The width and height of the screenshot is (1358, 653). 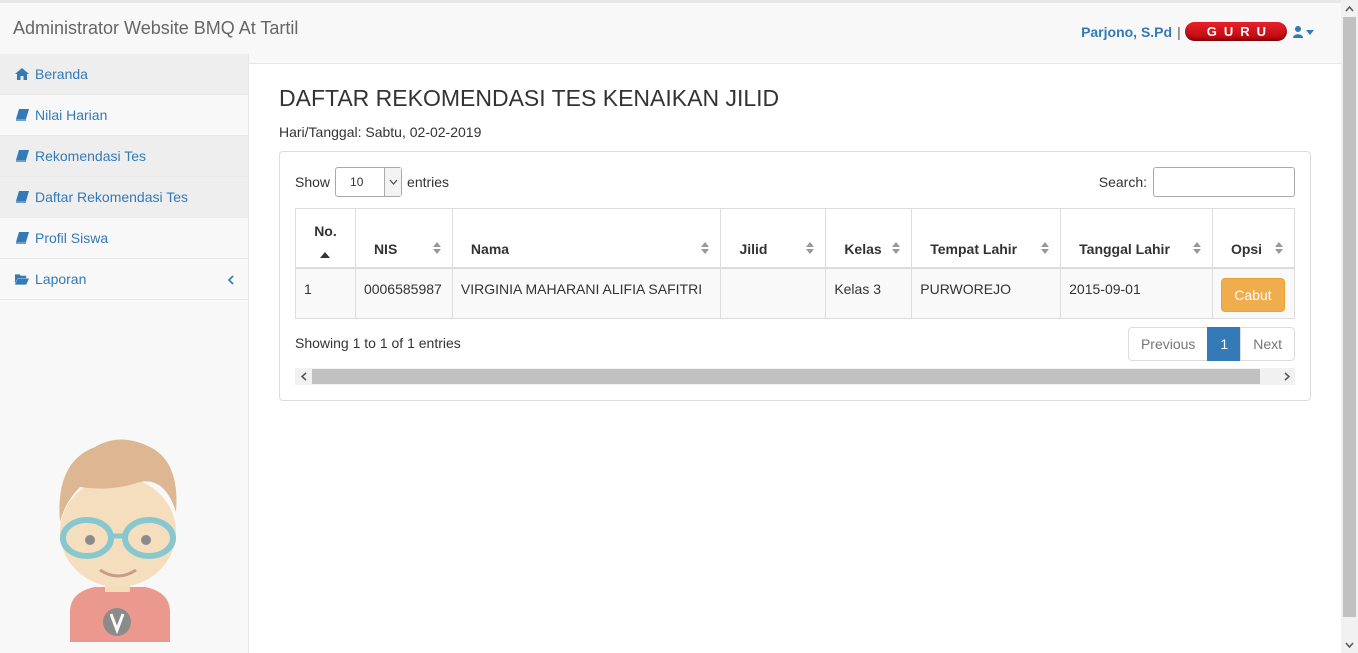 What do you see at coordinates (380, 132) in the screenshot?
I see `date-line: Hari/Tanggal: Sabtu, 02-02-2019` at bounding box center [380, 132].